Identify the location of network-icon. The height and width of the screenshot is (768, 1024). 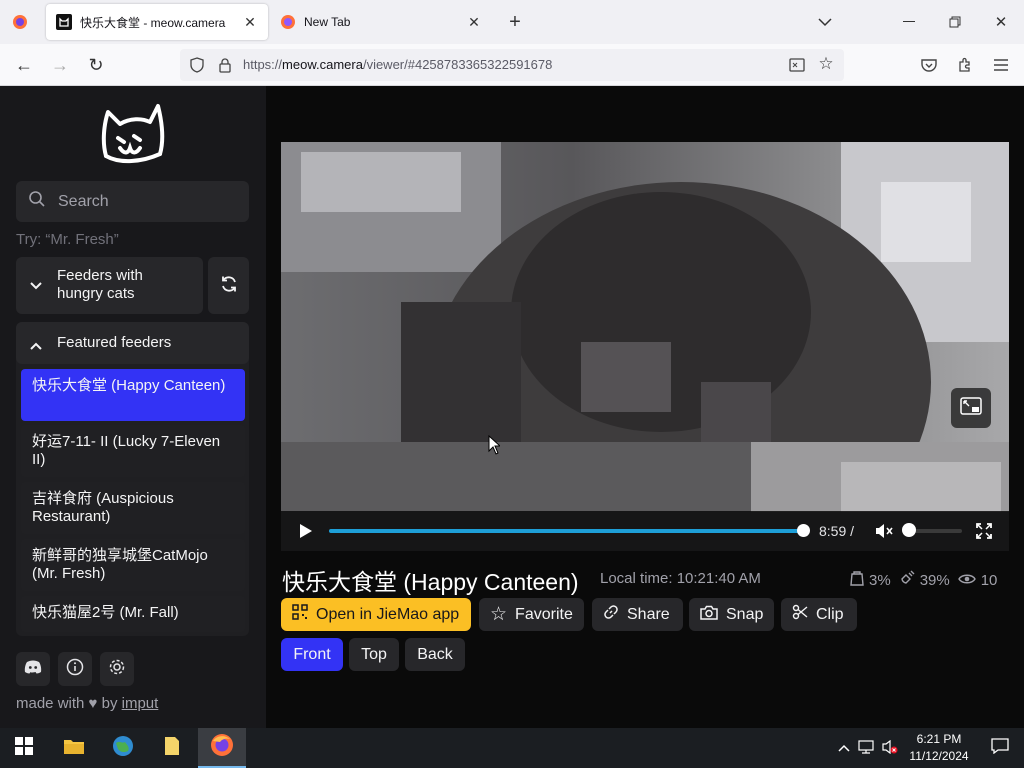
(866, 748).